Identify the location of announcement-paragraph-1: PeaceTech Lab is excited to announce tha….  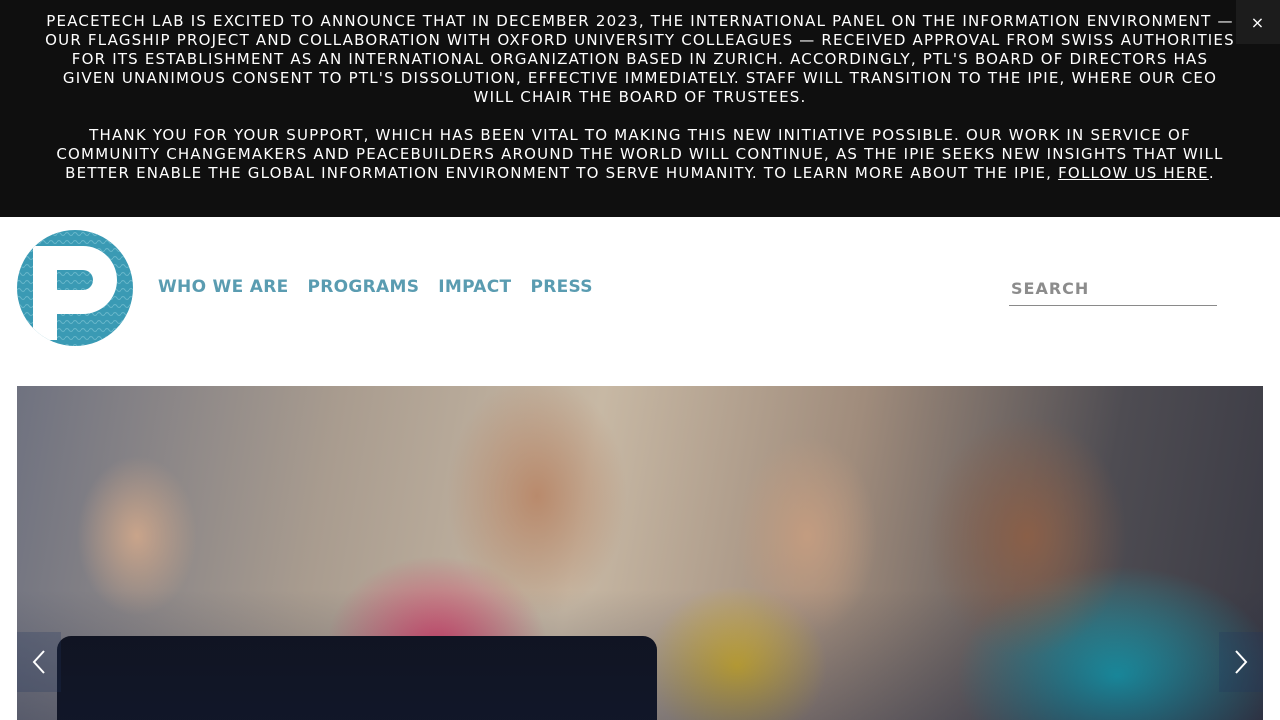
(640, 59).